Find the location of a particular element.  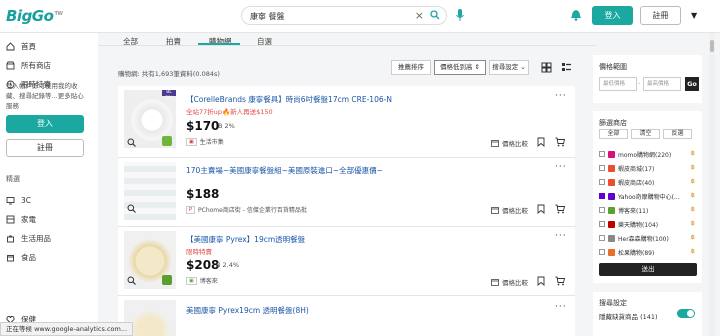

price-go-button: Go is located at coordinates (692, 84).